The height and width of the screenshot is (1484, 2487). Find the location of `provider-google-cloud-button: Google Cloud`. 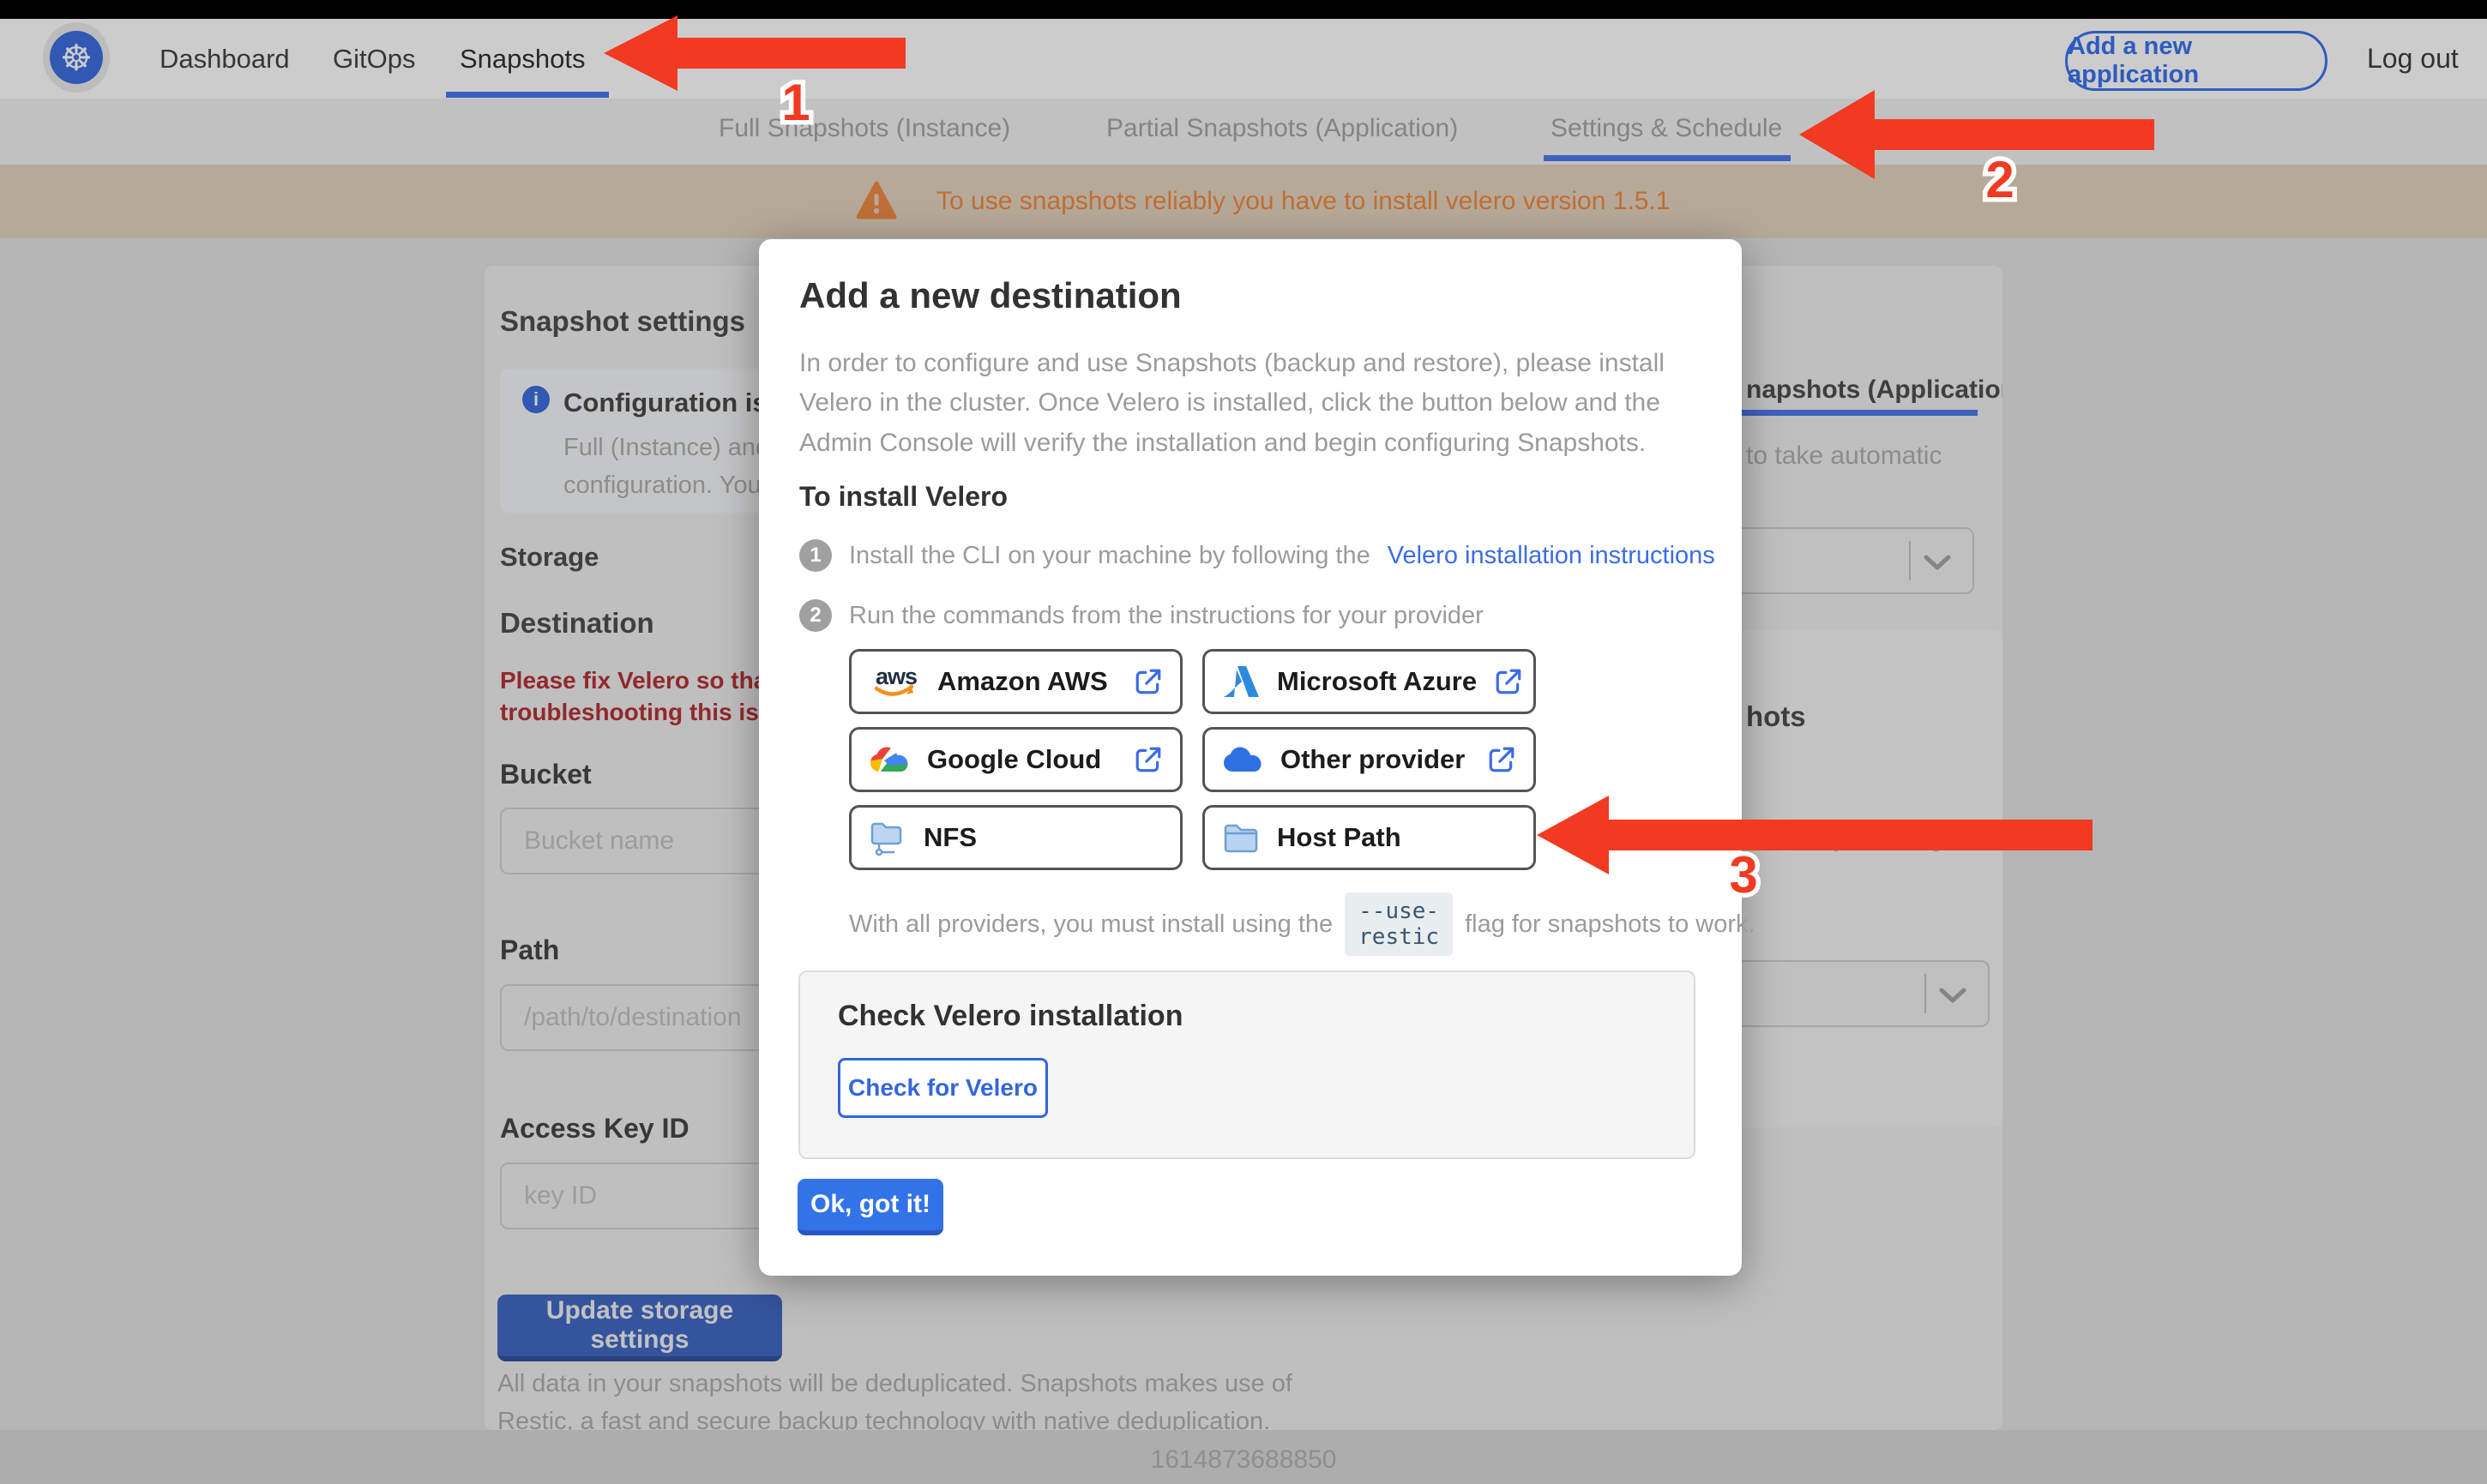

provider-google-cloud-button: Google Cloud is located at coordinates (1016, 759).